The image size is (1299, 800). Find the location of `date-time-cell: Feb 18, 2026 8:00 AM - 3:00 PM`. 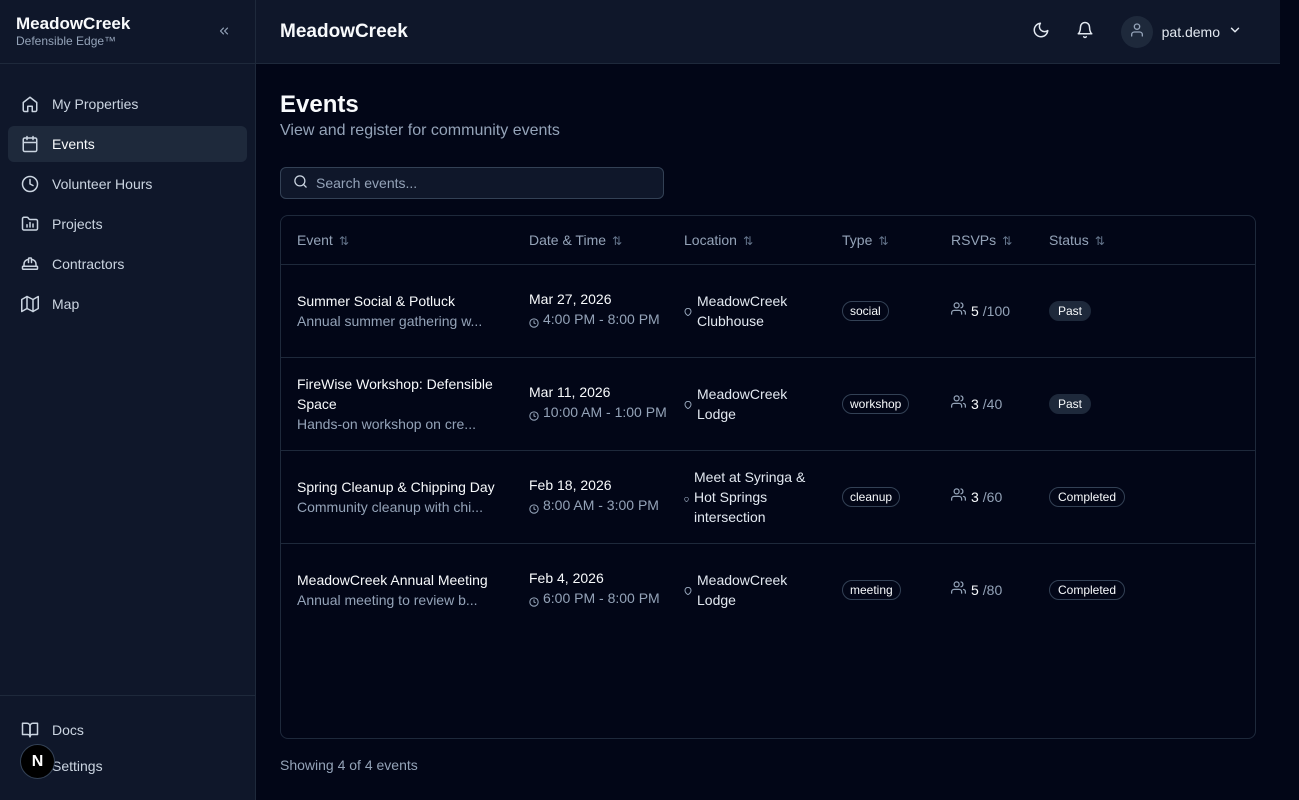

date-time-cell: Feb 18, 2026 8:00 AM - 3:00 PM is located at coordinates (590, 497).